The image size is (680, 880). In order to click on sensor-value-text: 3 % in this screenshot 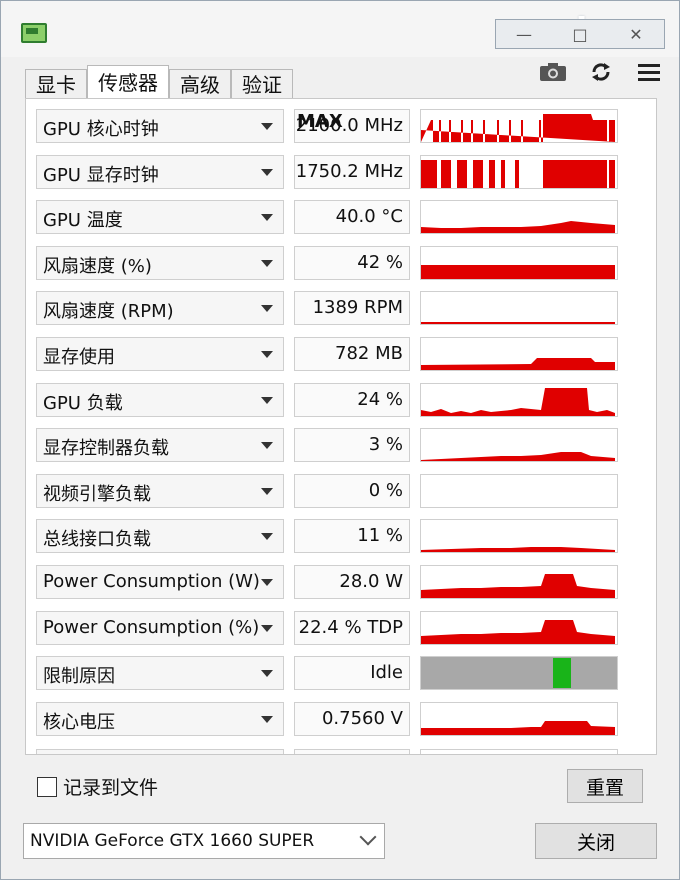, I will do `click(385, 445)`.